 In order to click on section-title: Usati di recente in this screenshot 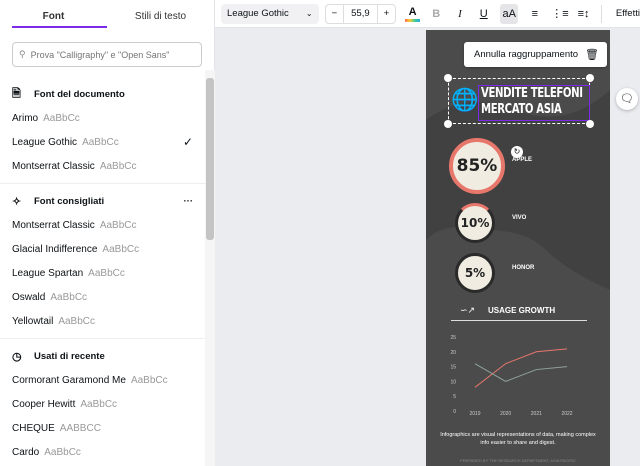, I will do `click(69, 356)`.